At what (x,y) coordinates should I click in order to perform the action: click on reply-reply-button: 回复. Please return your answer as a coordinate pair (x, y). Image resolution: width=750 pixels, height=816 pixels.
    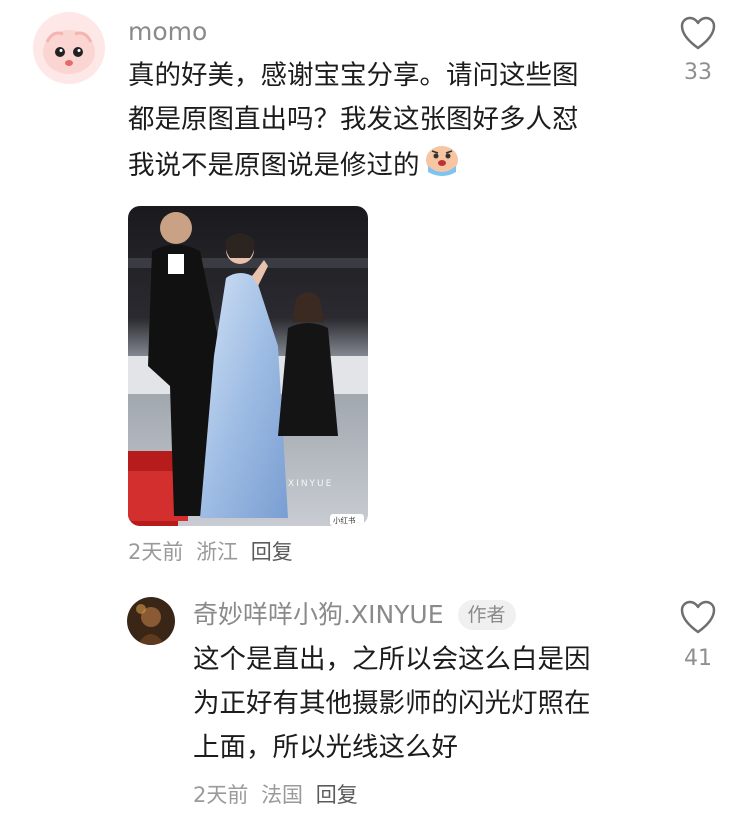
    Looking at the image, I should click on (337, 795).